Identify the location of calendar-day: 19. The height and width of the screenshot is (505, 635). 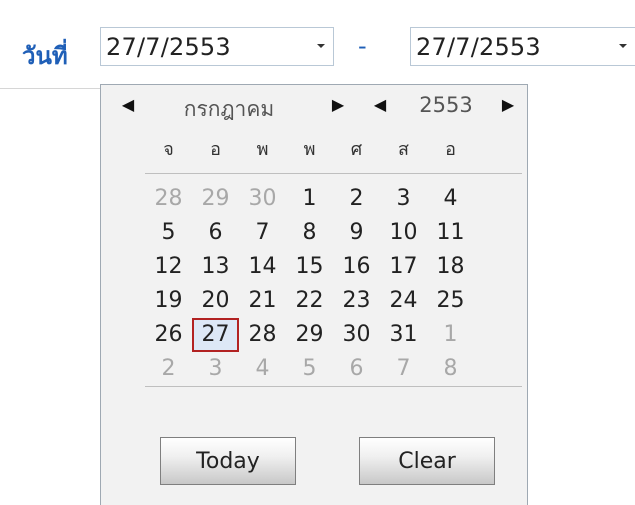
(168, 301).